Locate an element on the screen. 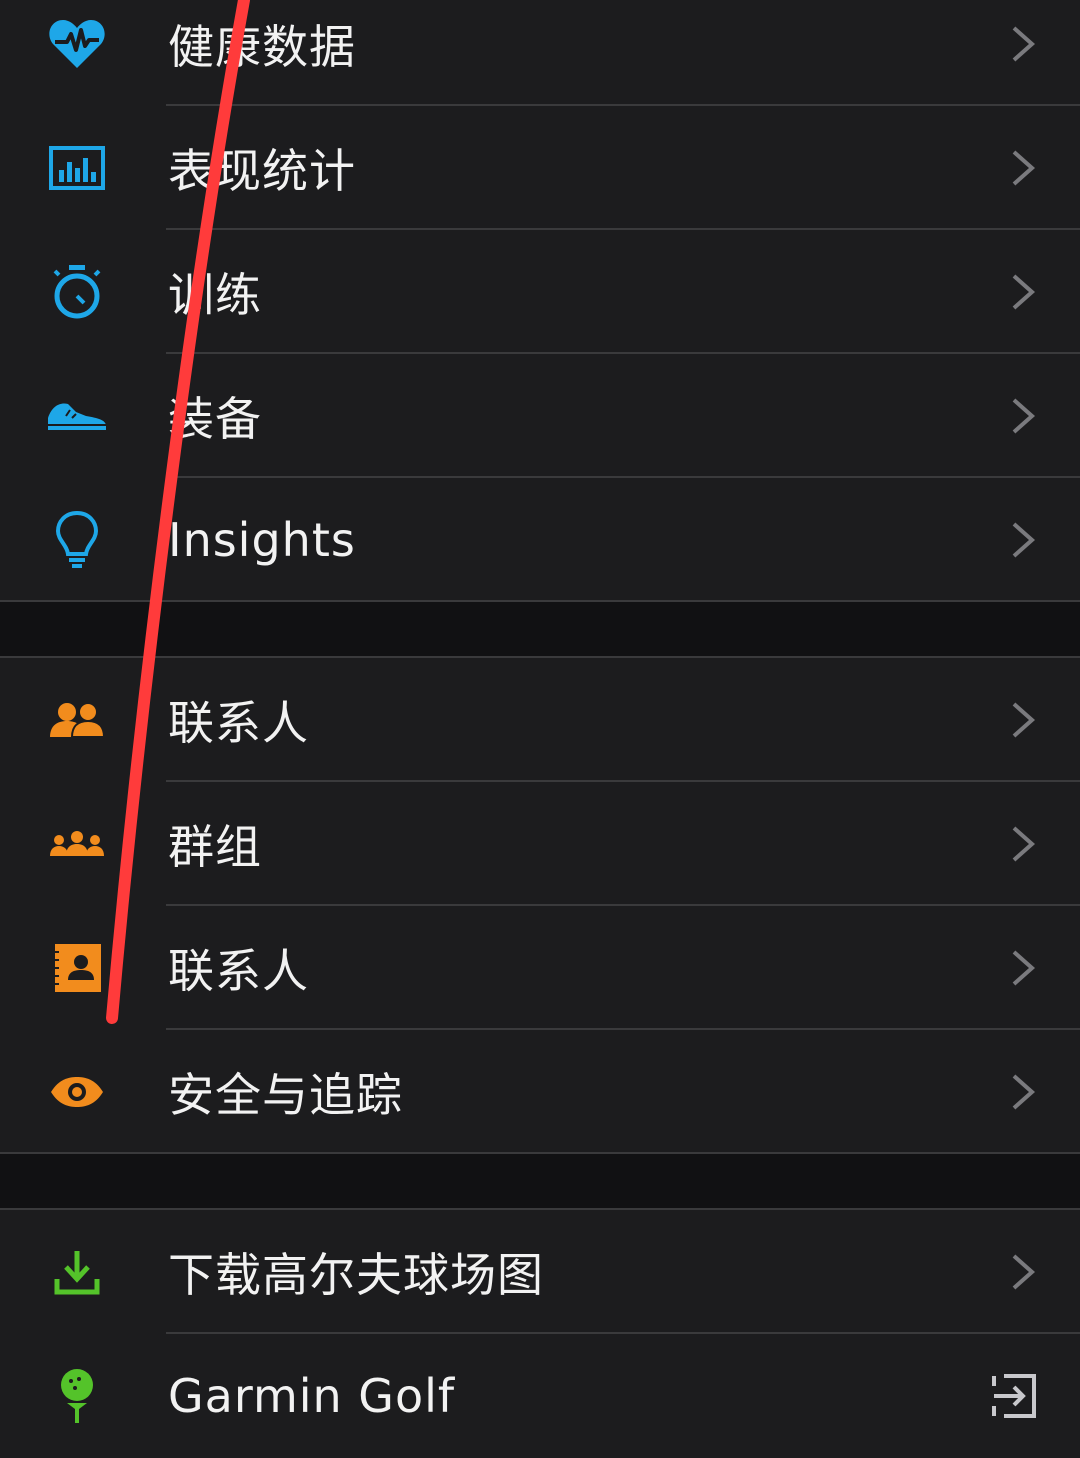 The height and width of the screenshot is (1458, 1080). external-link-icon is located at coordinates (1014, 1396).